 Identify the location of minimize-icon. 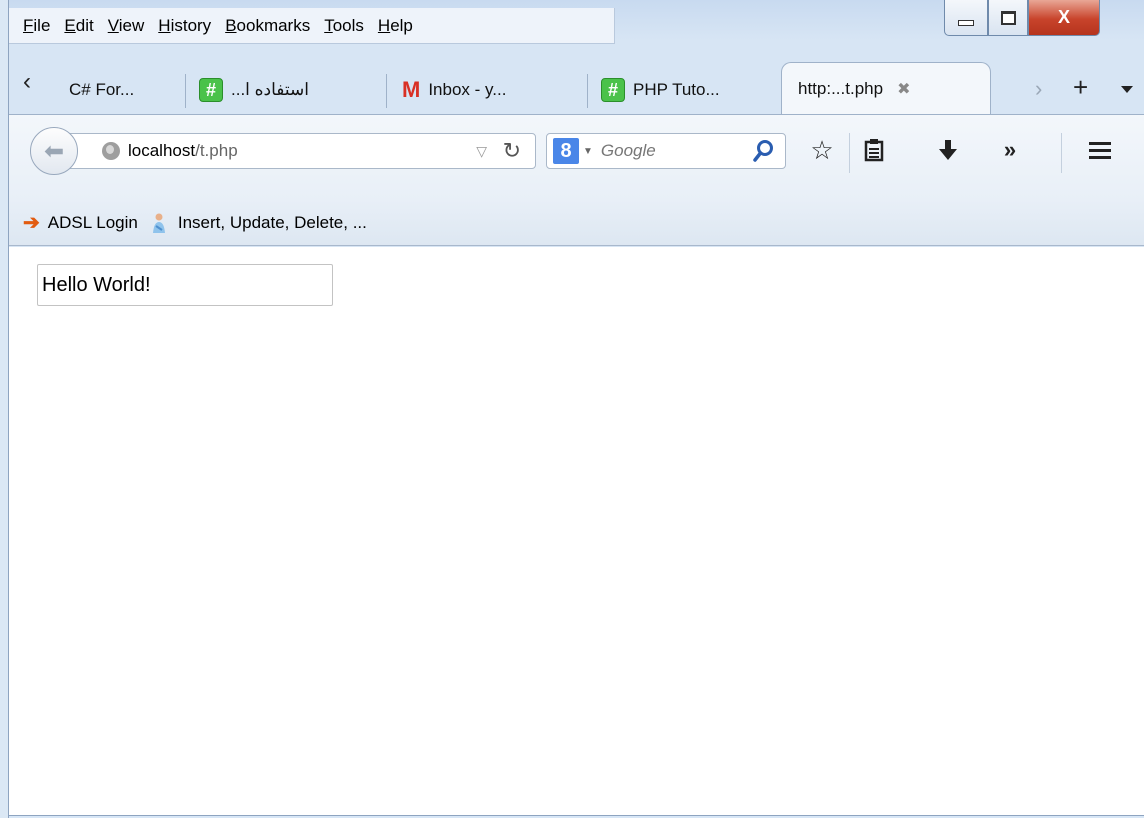
(966, 22).